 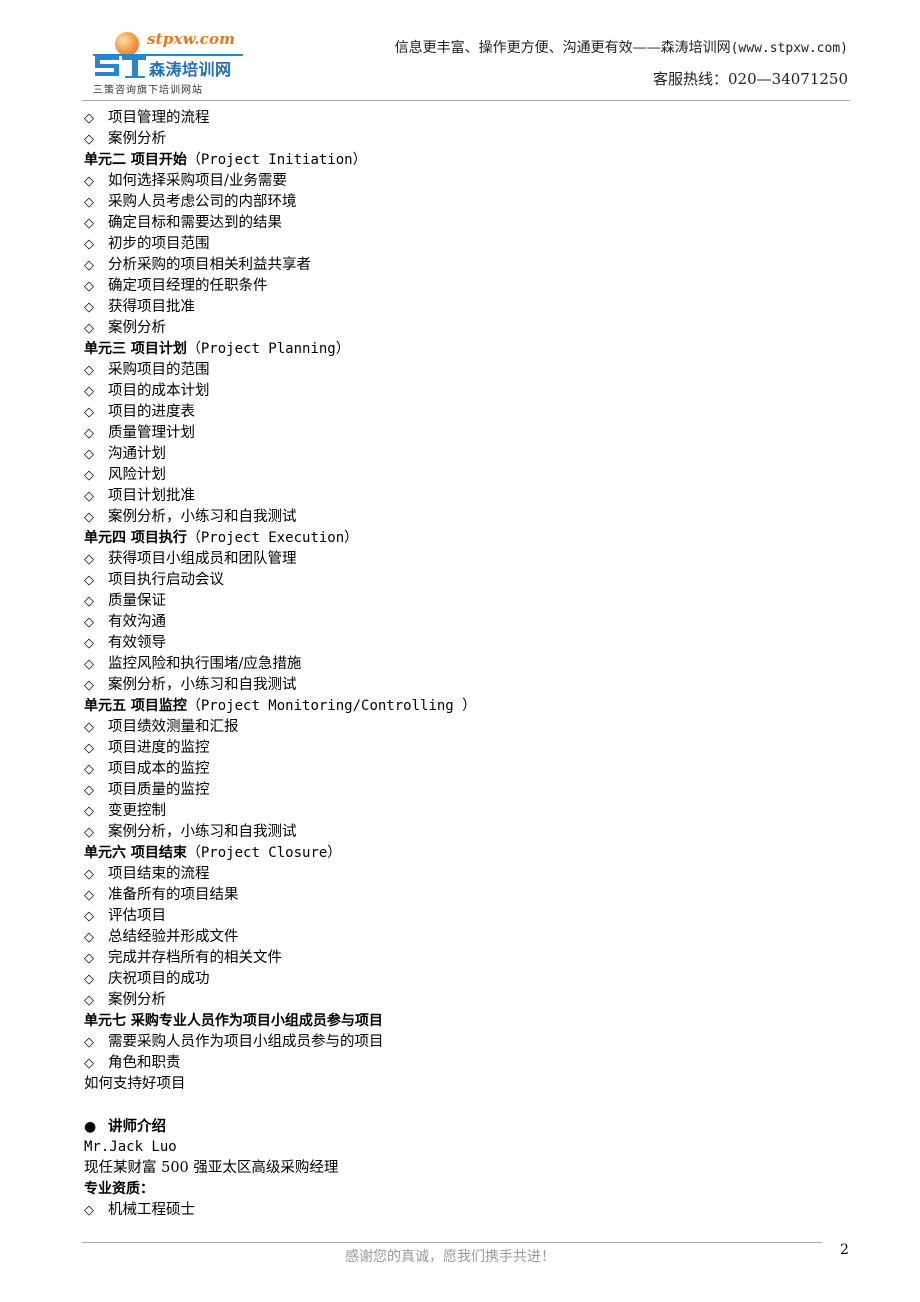 I want to click on section-heading-en: （Project Planning）, so click(x=268, y=349).